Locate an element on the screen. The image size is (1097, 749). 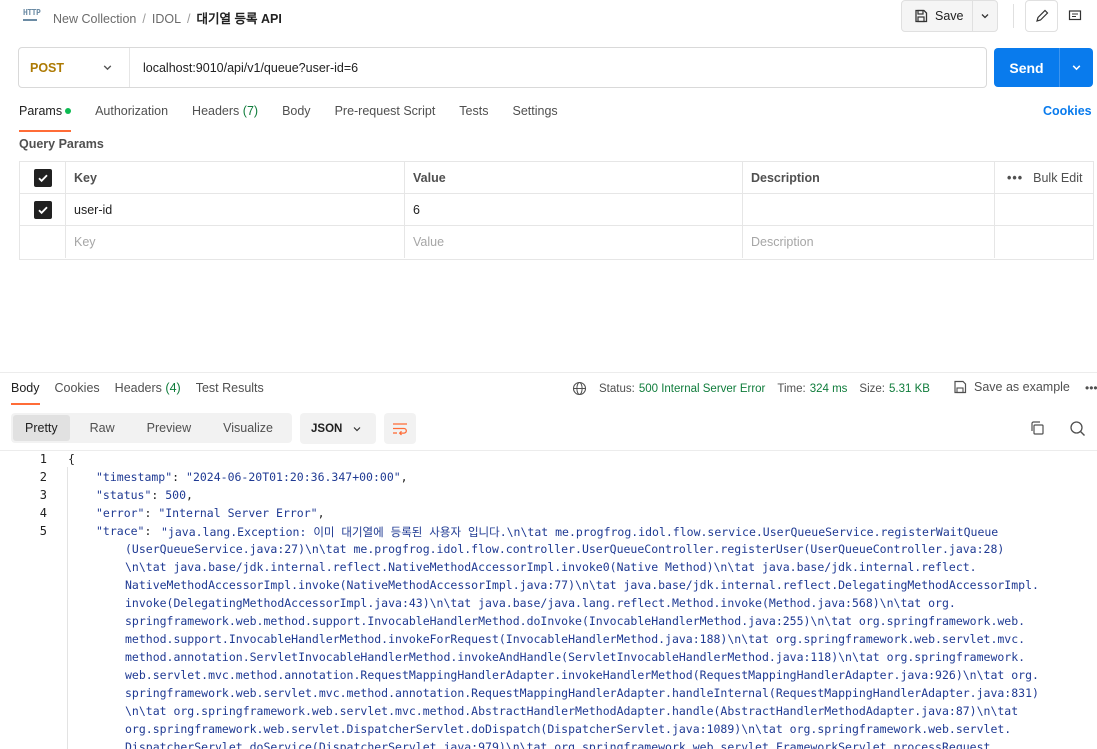
edit-button is located at coordinates (1041, 16).